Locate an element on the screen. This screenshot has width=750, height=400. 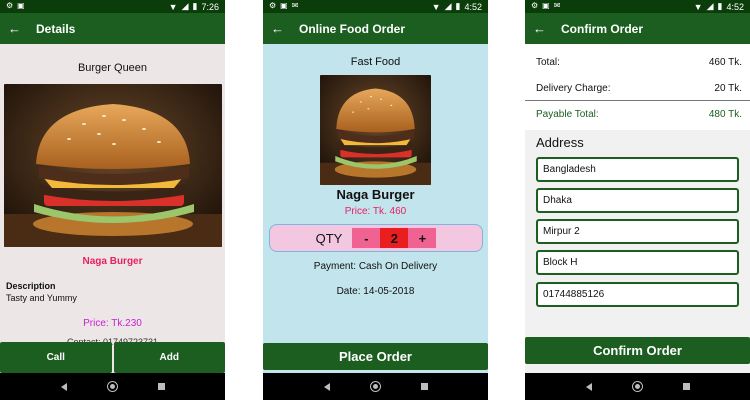
phone-field: 01744885126 is located at coordinates (637, 294).